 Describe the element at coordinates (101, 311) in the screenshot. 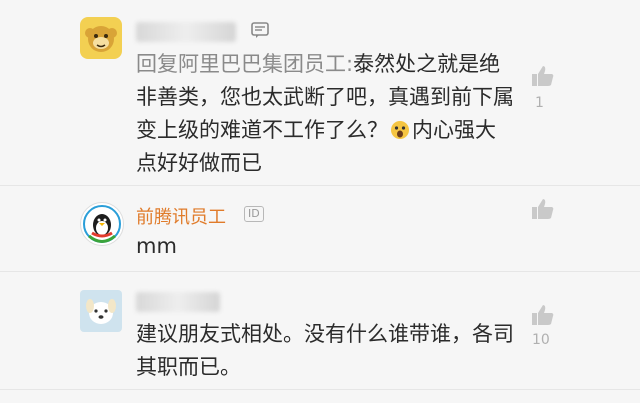

I see `dog-avatar-icon` at that location.